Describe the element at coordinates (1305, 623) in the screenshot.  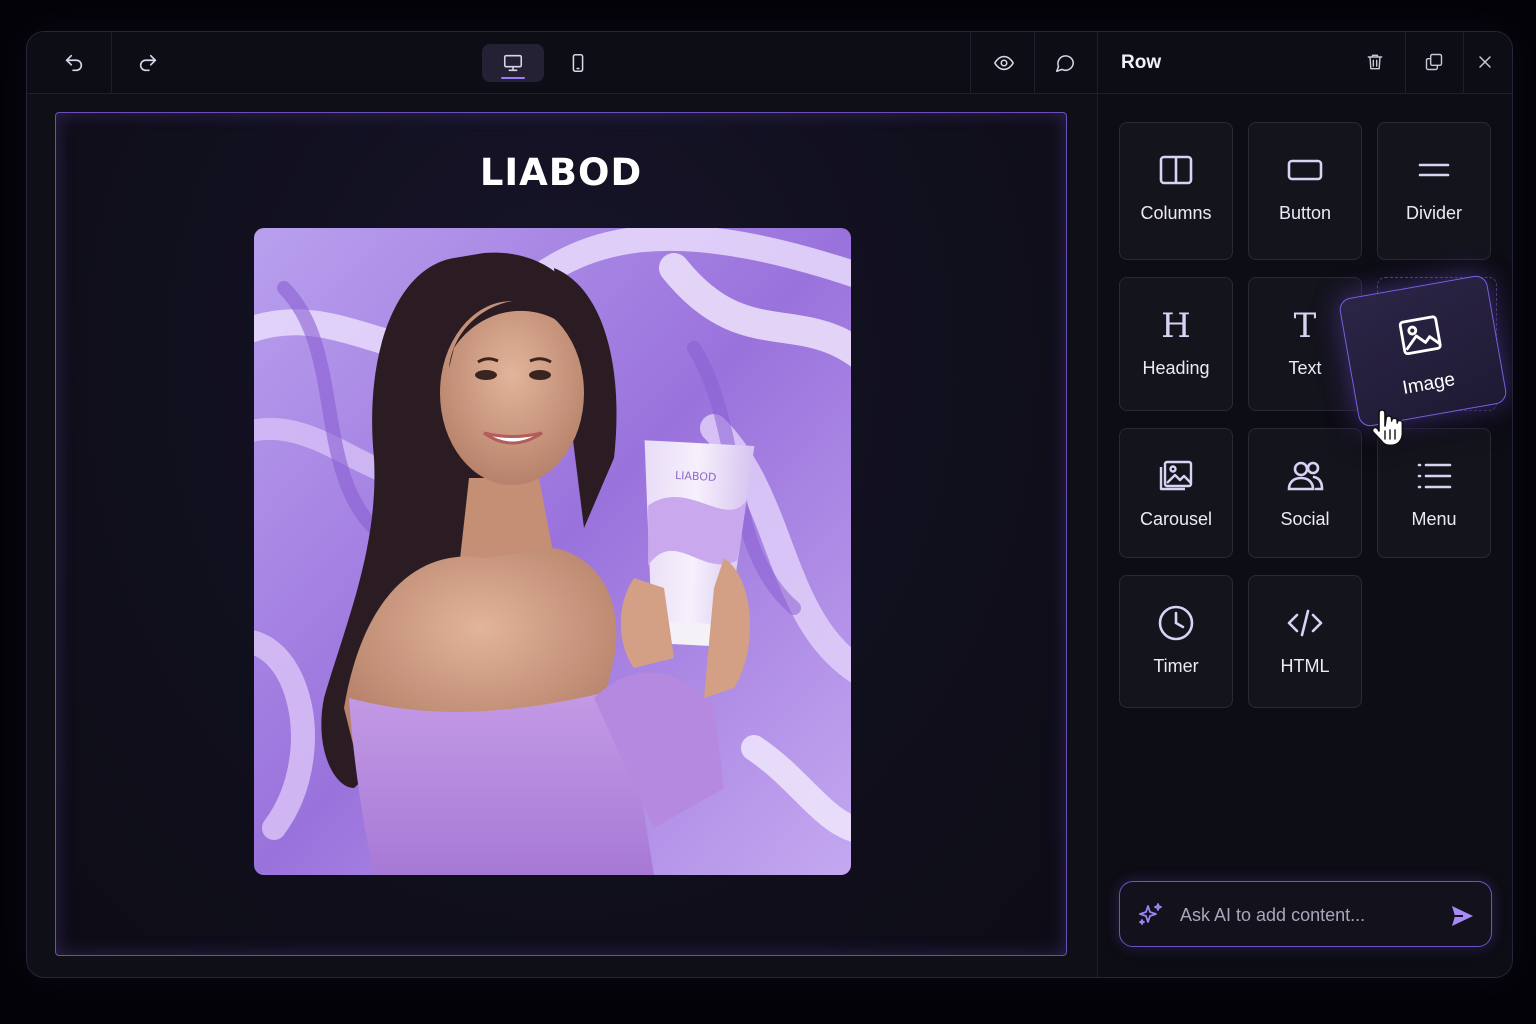
I see `code-icon` at that location.